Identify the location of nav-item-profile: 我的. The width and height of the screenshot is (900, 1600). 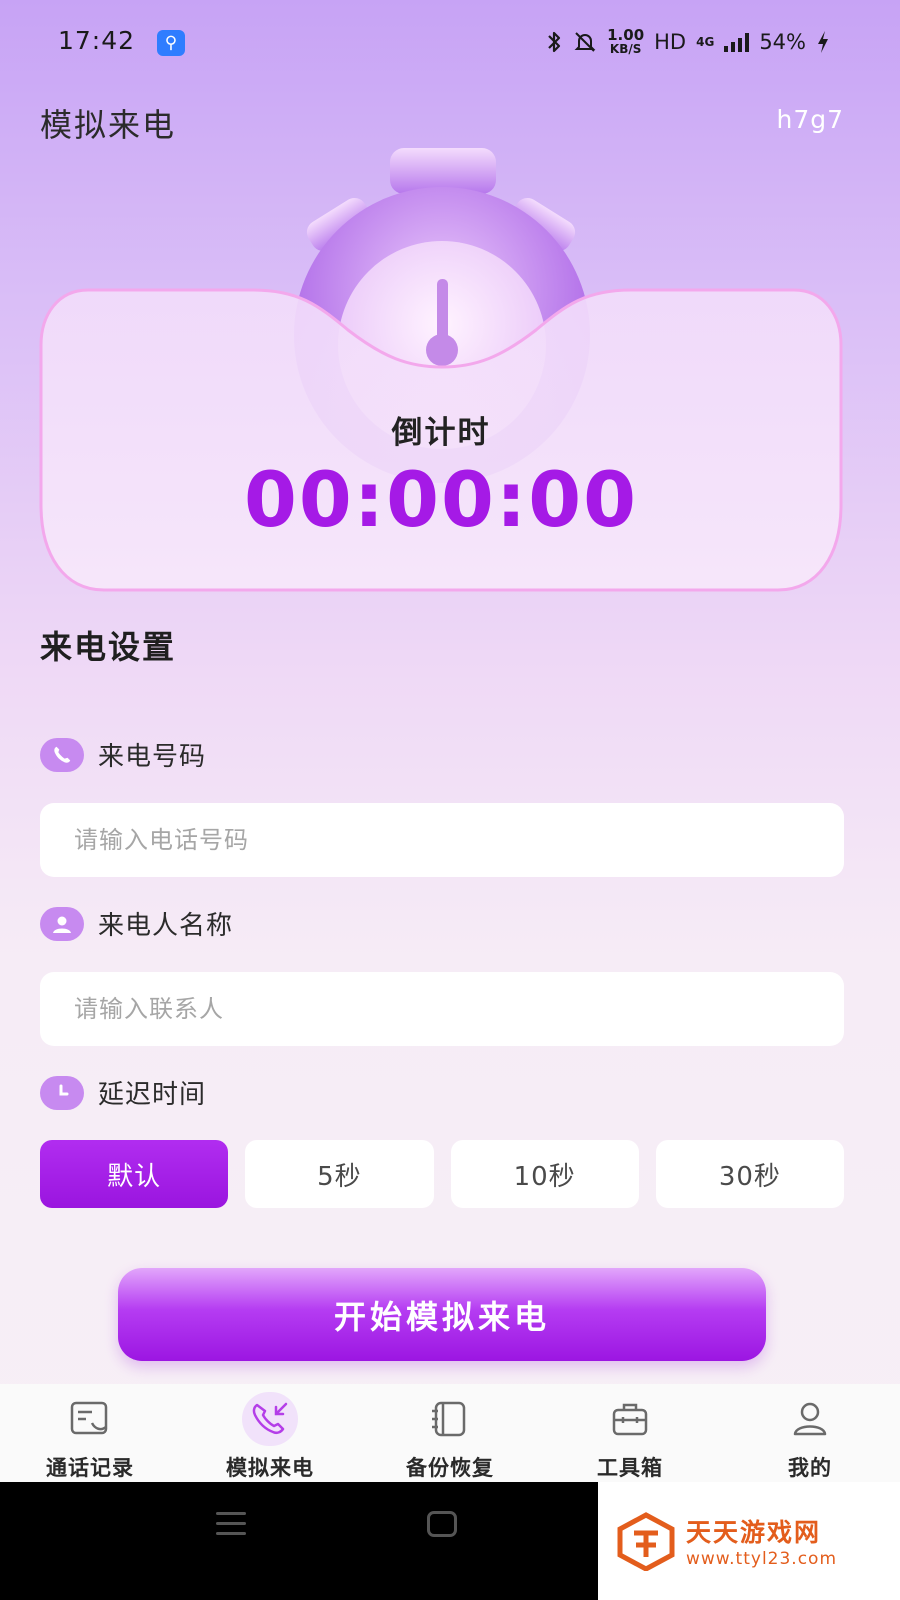
(810, 1433).